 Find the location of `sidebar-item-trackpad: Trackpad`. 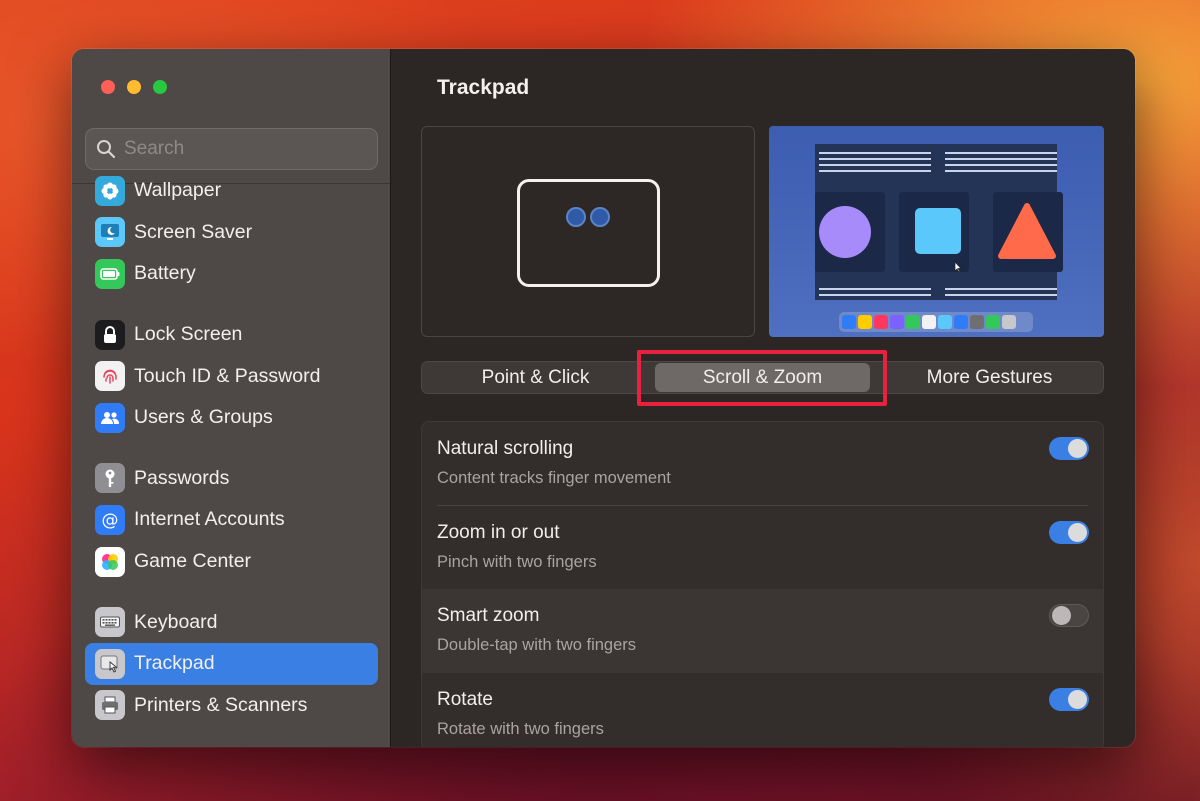

sidebar-item-trackpad: Trackpad is located at coordinates (231, 663).